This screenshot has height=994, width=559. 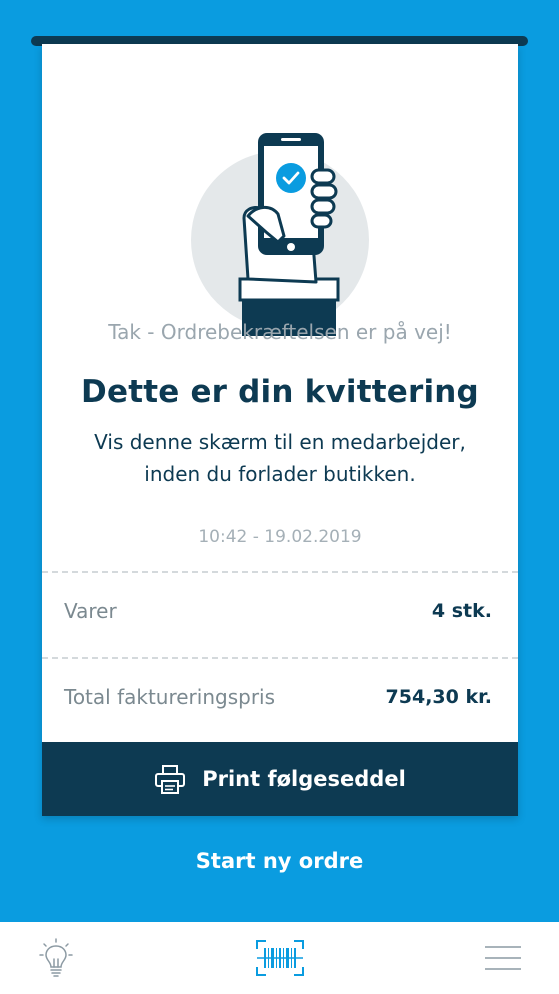 What do you see at coordinates (279, 861) in the screenshot?
I see `start-new-order-button: Start ny ordre` at bounding box center [279, 861].